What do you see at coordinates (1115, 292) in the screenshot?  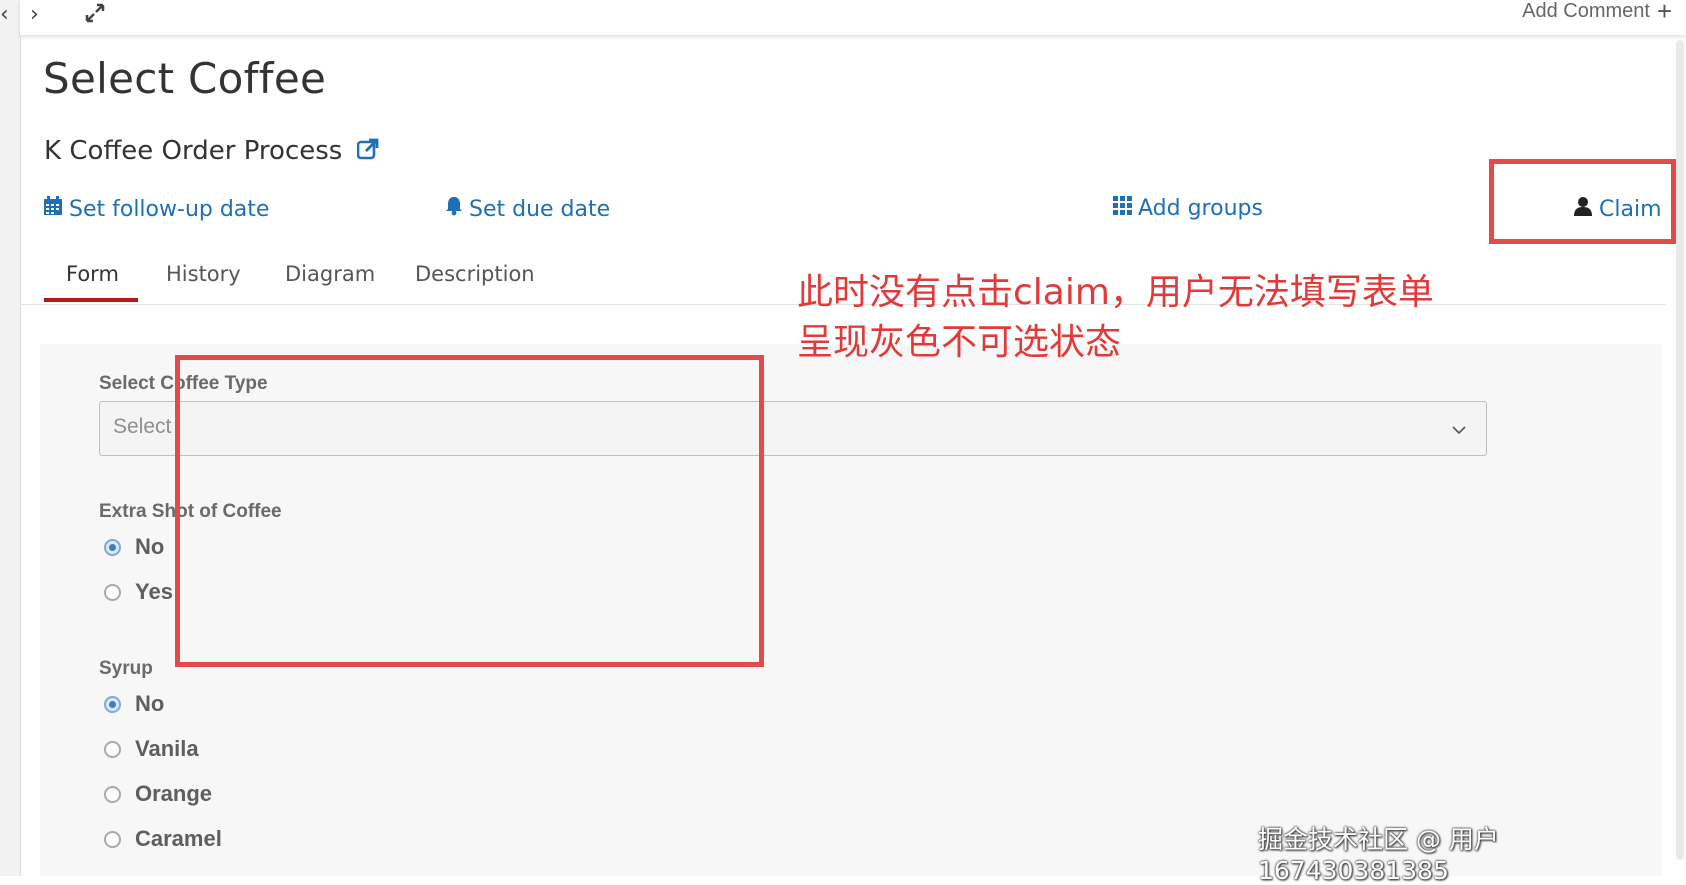 I see `annotation-line-1: 此时没有点击claim，用户无法填写表单` at bounding box center [1115, 292].